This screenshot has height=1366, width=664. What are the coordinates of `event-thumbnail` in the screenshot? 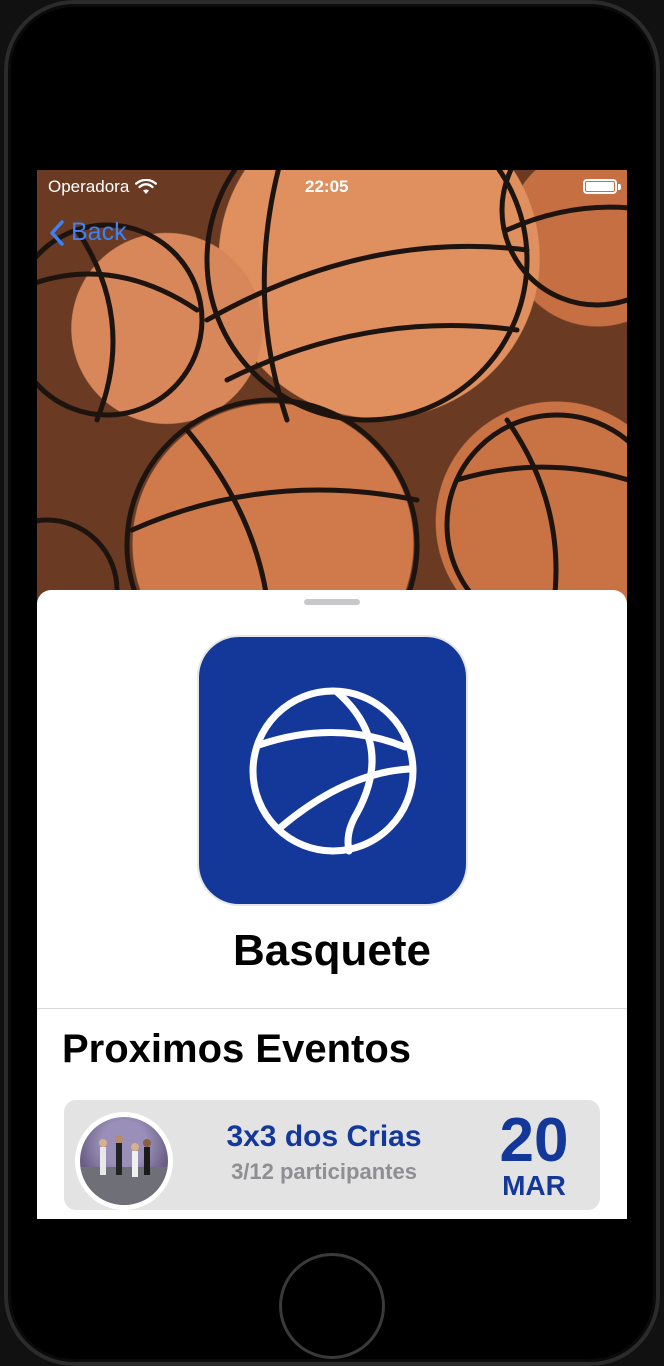 It's located at (124, 1161).